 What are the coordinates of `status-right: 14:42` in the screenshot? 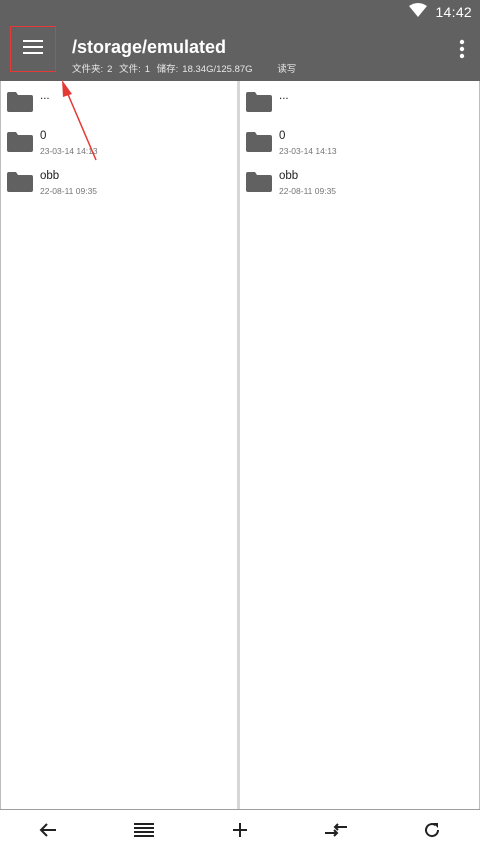 It's located at (440, 12).